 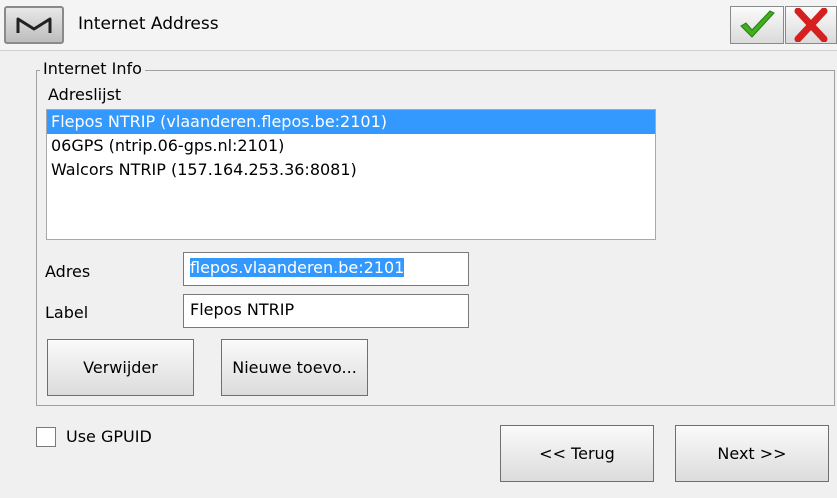 What do you see at coordinates (92, 68) in the screenshot?
I see `group-legend: Internet Info` at bounding box center [92, 68].